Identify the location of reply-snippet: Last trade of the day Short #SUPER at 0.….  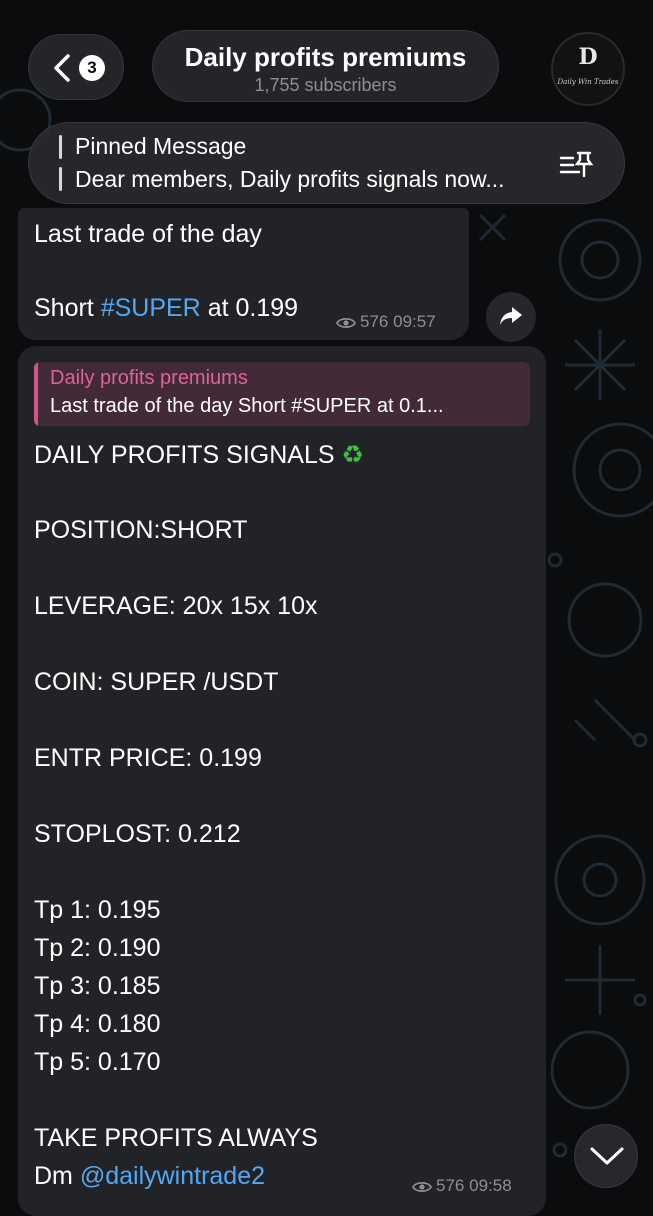
(247, 406).